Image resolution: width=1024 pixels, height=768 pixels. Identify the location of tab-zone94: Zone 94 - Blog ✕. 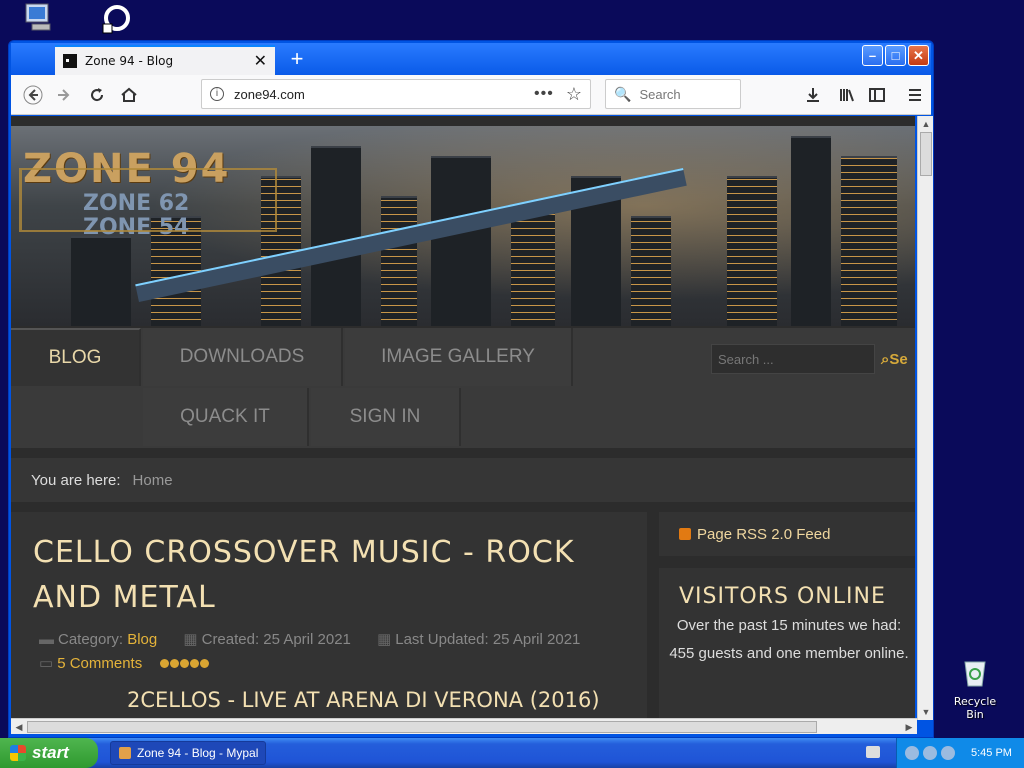
(165, 60).